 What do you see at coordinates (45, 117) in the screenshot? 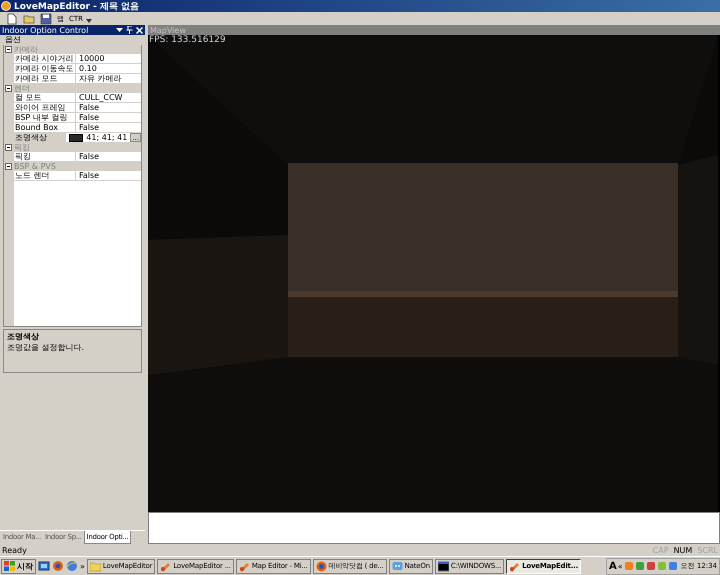
I see `property-name: BSP 내부 컬링` at bounding box center [45, 117].